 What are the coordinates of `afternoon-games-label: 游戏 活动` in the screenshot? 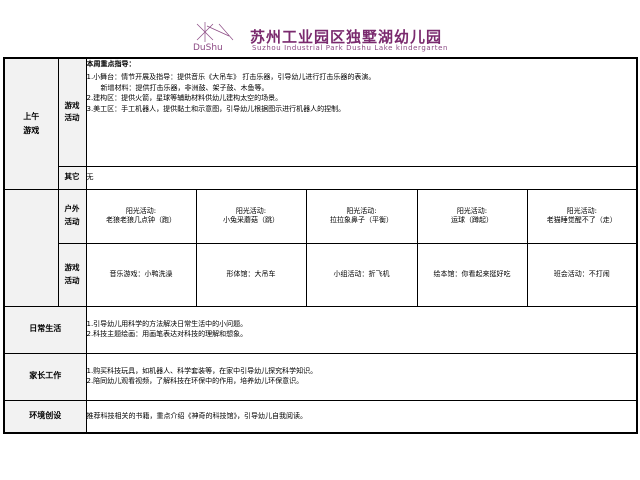 It's located at (72, 274).